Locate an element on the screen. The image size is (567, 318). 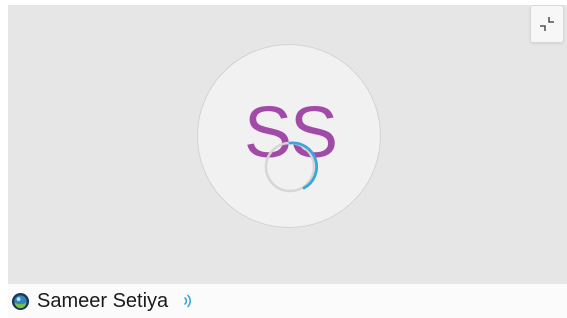
audio-indicator-icon is located at coordinates (188, 301).